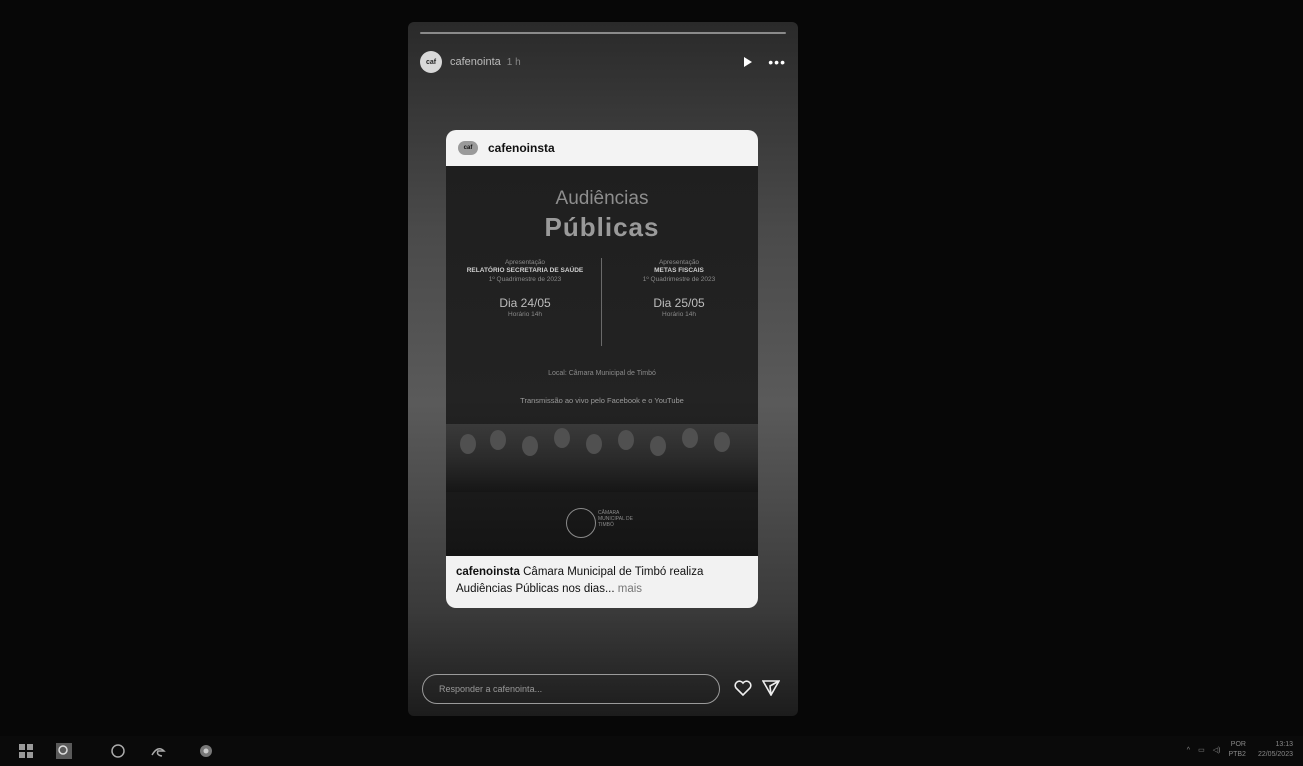 This screenshot has height=766, width=1303. Describe the element at coordinates (521, 148) in the screenshot. I see `post-username: cafenoinsta` at that location.